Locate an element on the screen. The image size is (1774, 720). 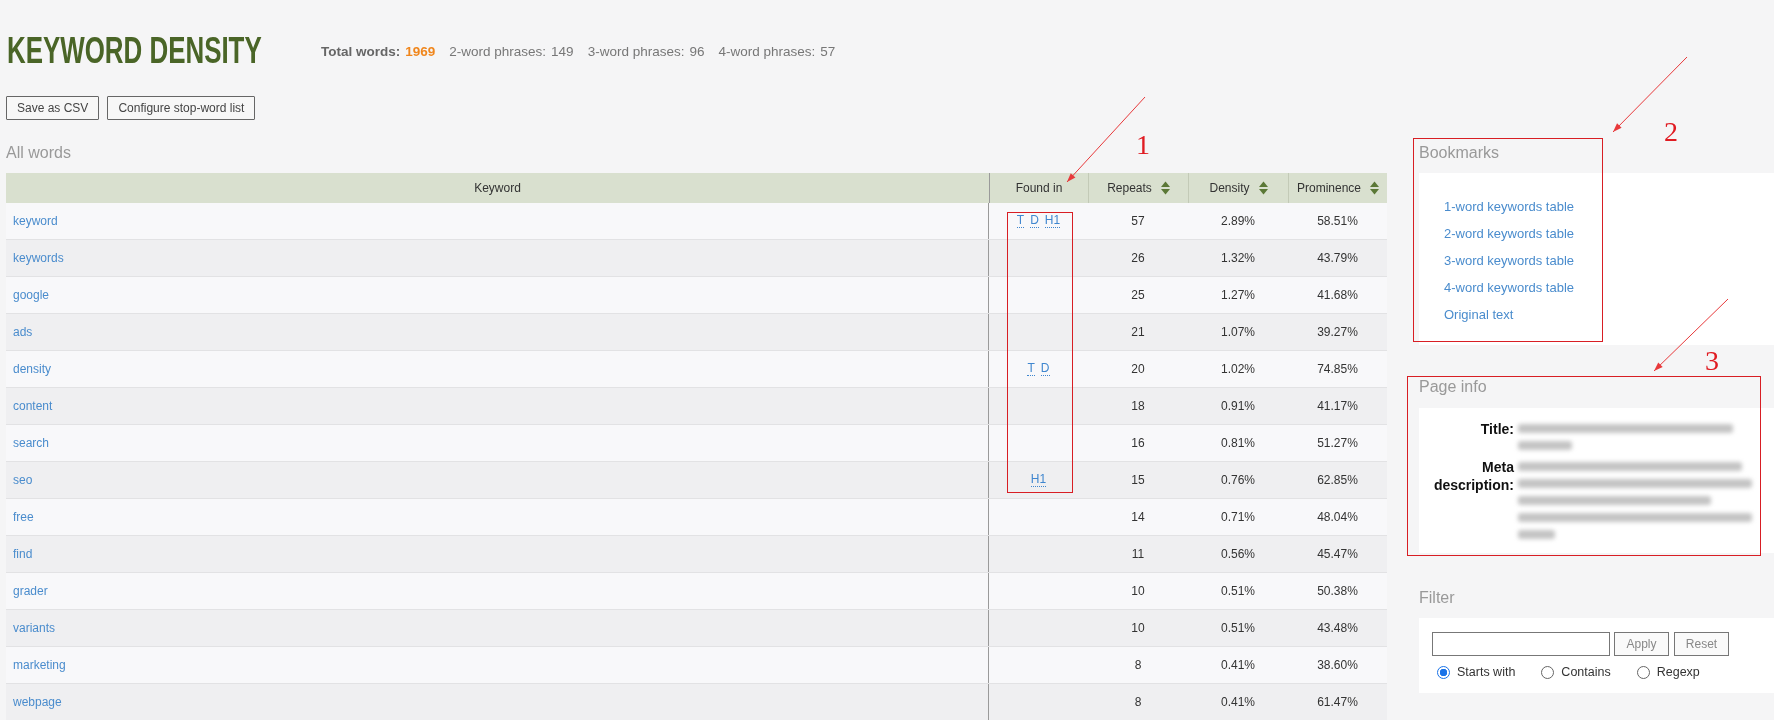
radio-option: Regexp is located at coordinates (1668, 672).